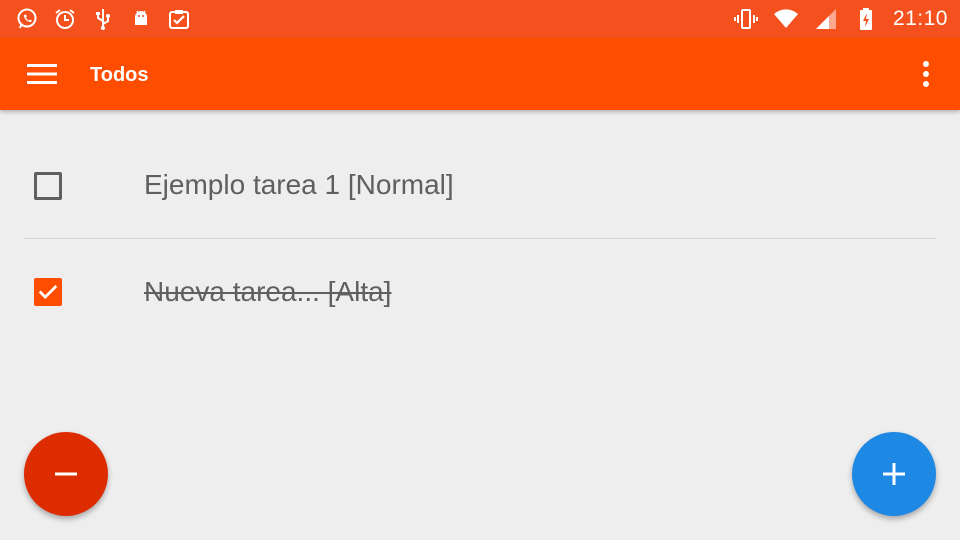 The height and width of the screenshot is (540, 960). I want to click on todo-text: Ejemplo tarea 1 [Normal], so click(299, 184).